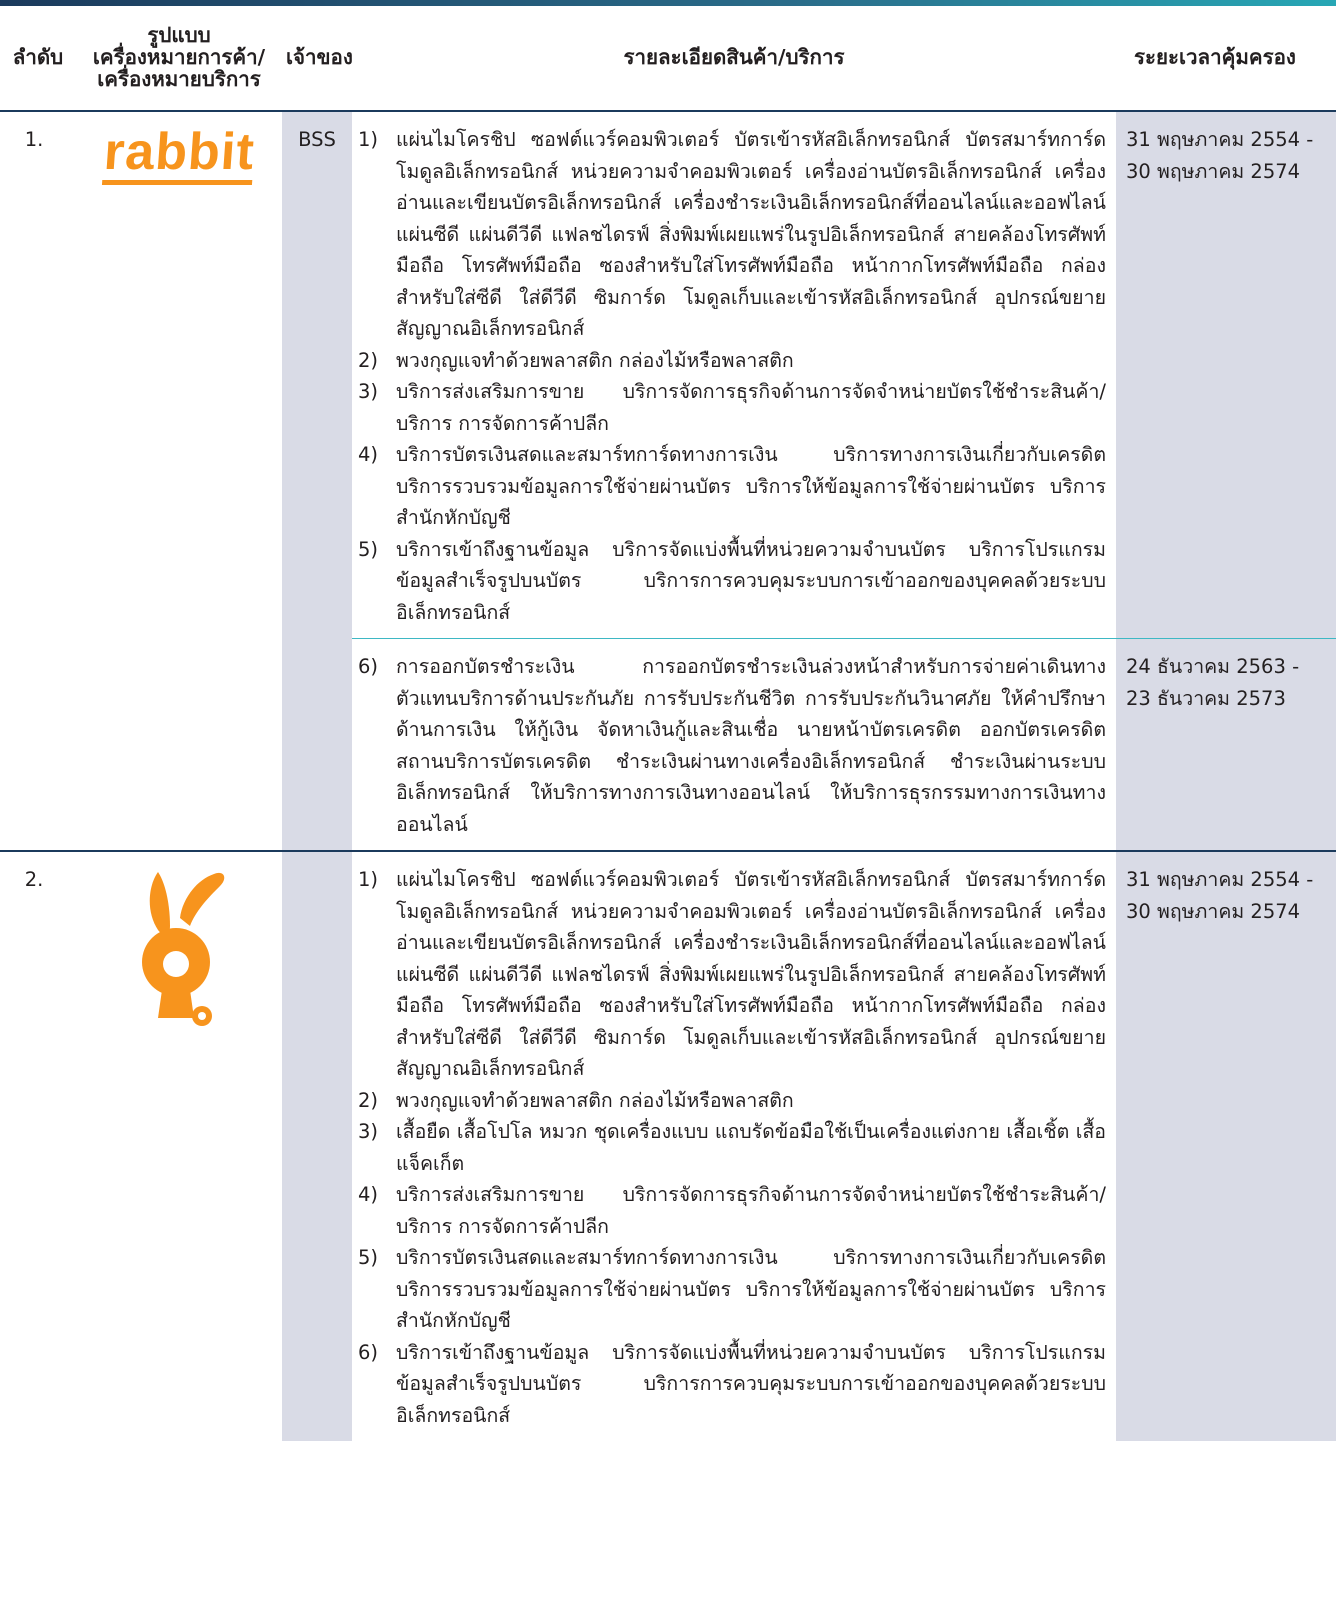 The image size is (1336, 1611). Describe the element at coordinates (178, 154) in the screenshot. I see `rabbit-wordmark-logo: rabbit` at that location.